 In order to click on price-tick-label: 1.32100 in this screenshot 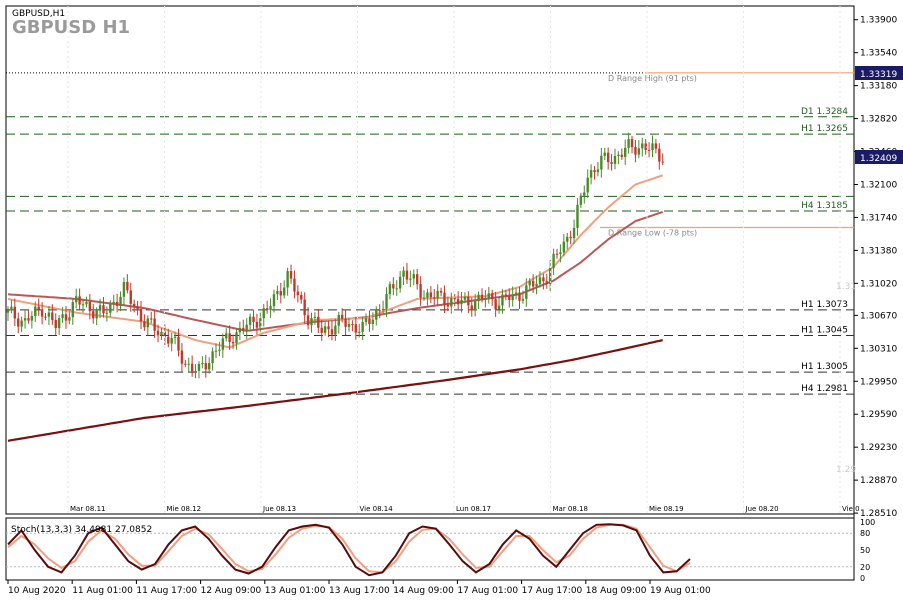, I will do `click(878, 185)`.